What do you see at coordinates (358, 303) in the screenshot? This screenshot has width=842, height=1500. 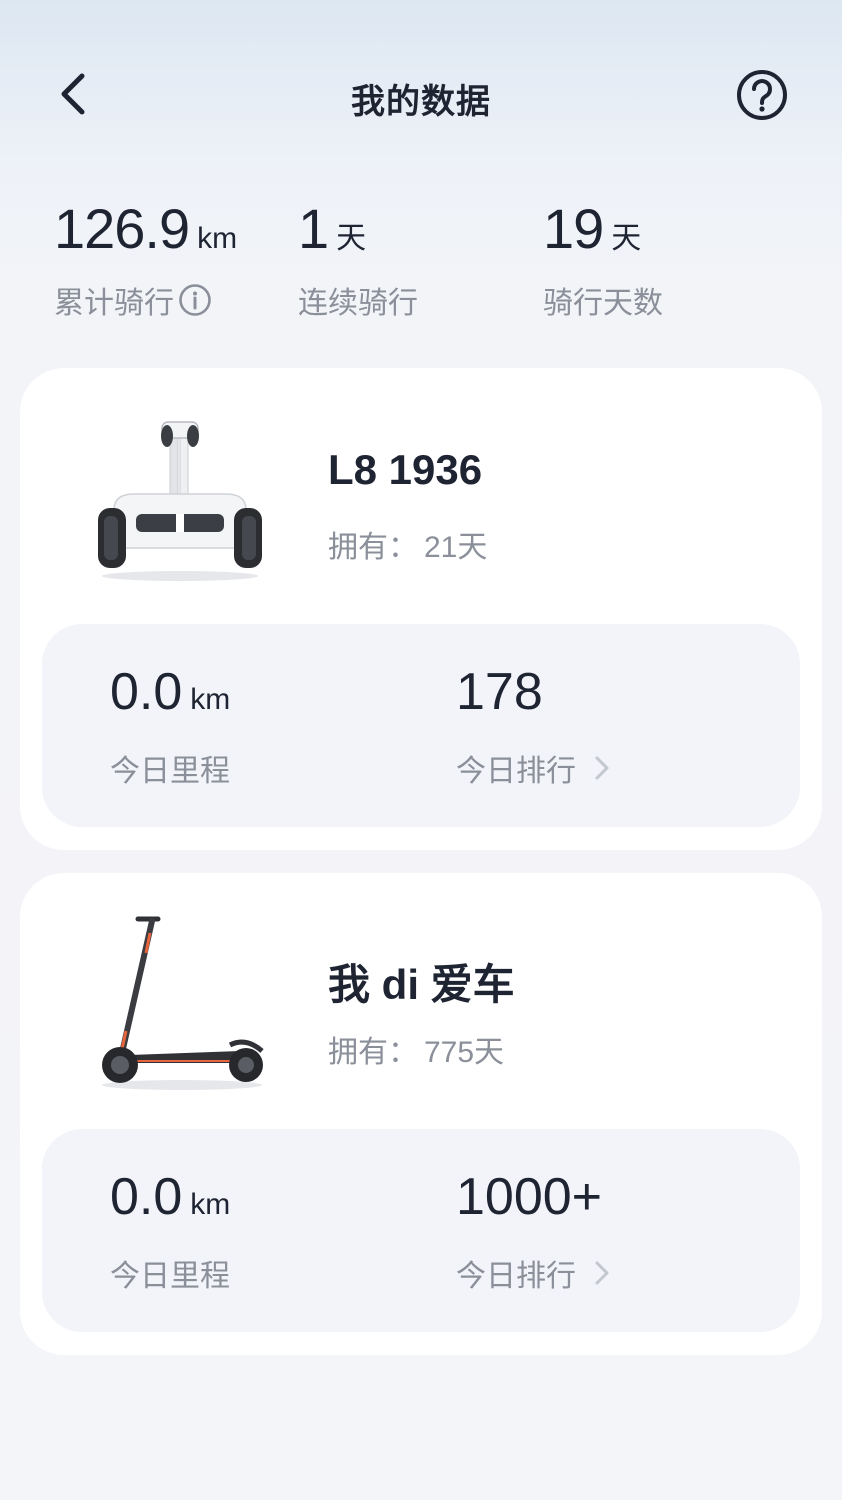 I see `streak-label: 连续骑行` at bounding box center [358, 303].